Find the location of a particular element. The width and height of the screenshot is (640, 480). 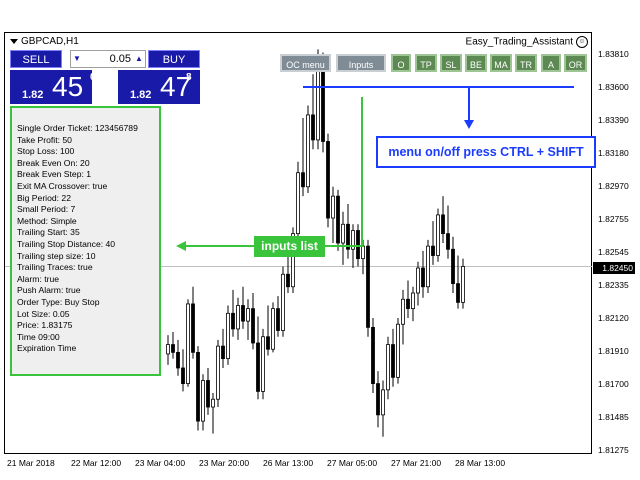

inputs-button: Inputs is located at coordinates (361, 63).